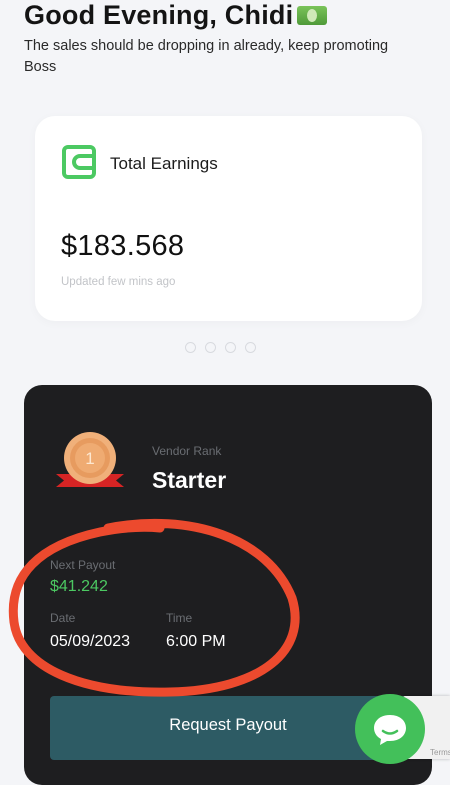  What do you see at coordinates (220, 347) in the screenshot?
I see `carousel-dots` at bounding box center [220, 347].